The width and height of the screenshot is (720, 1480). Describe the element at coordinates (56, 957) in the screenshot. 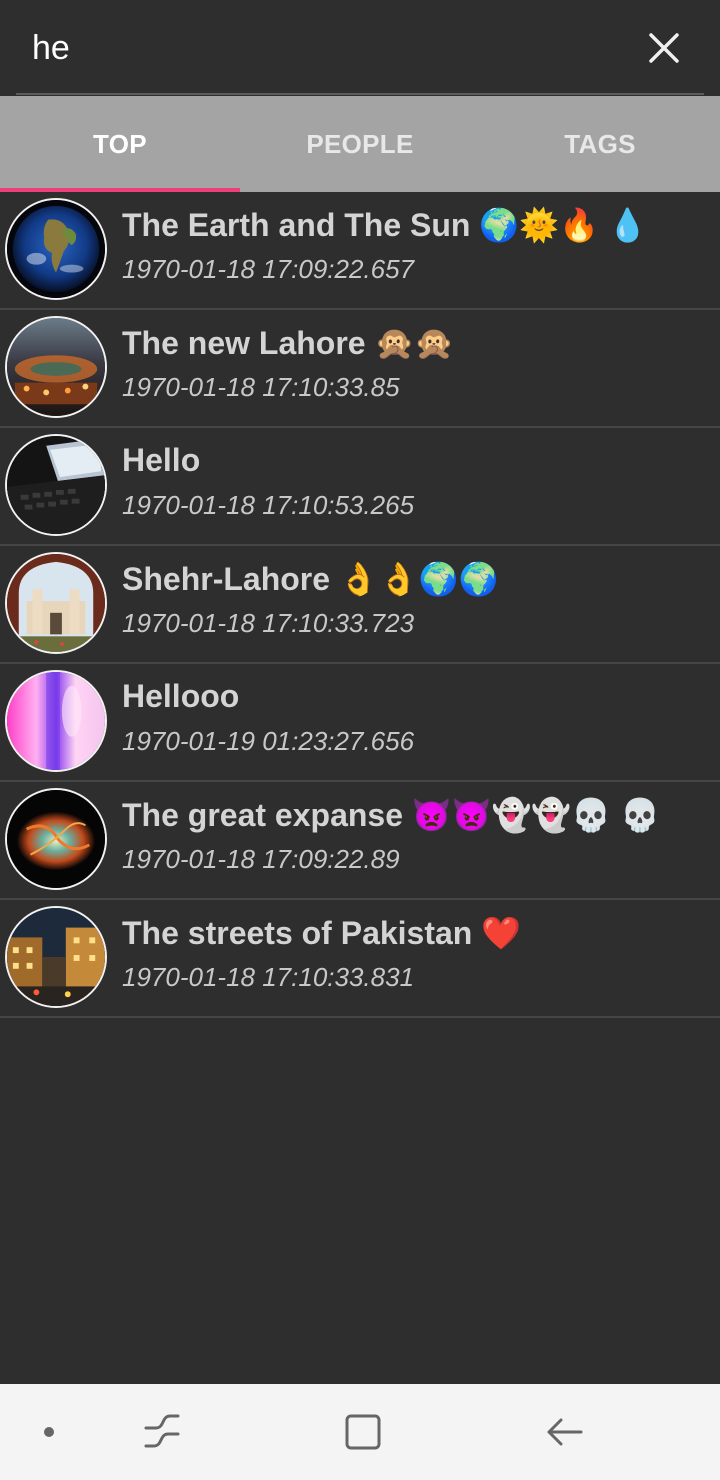

I see `street-avatar` at that location.